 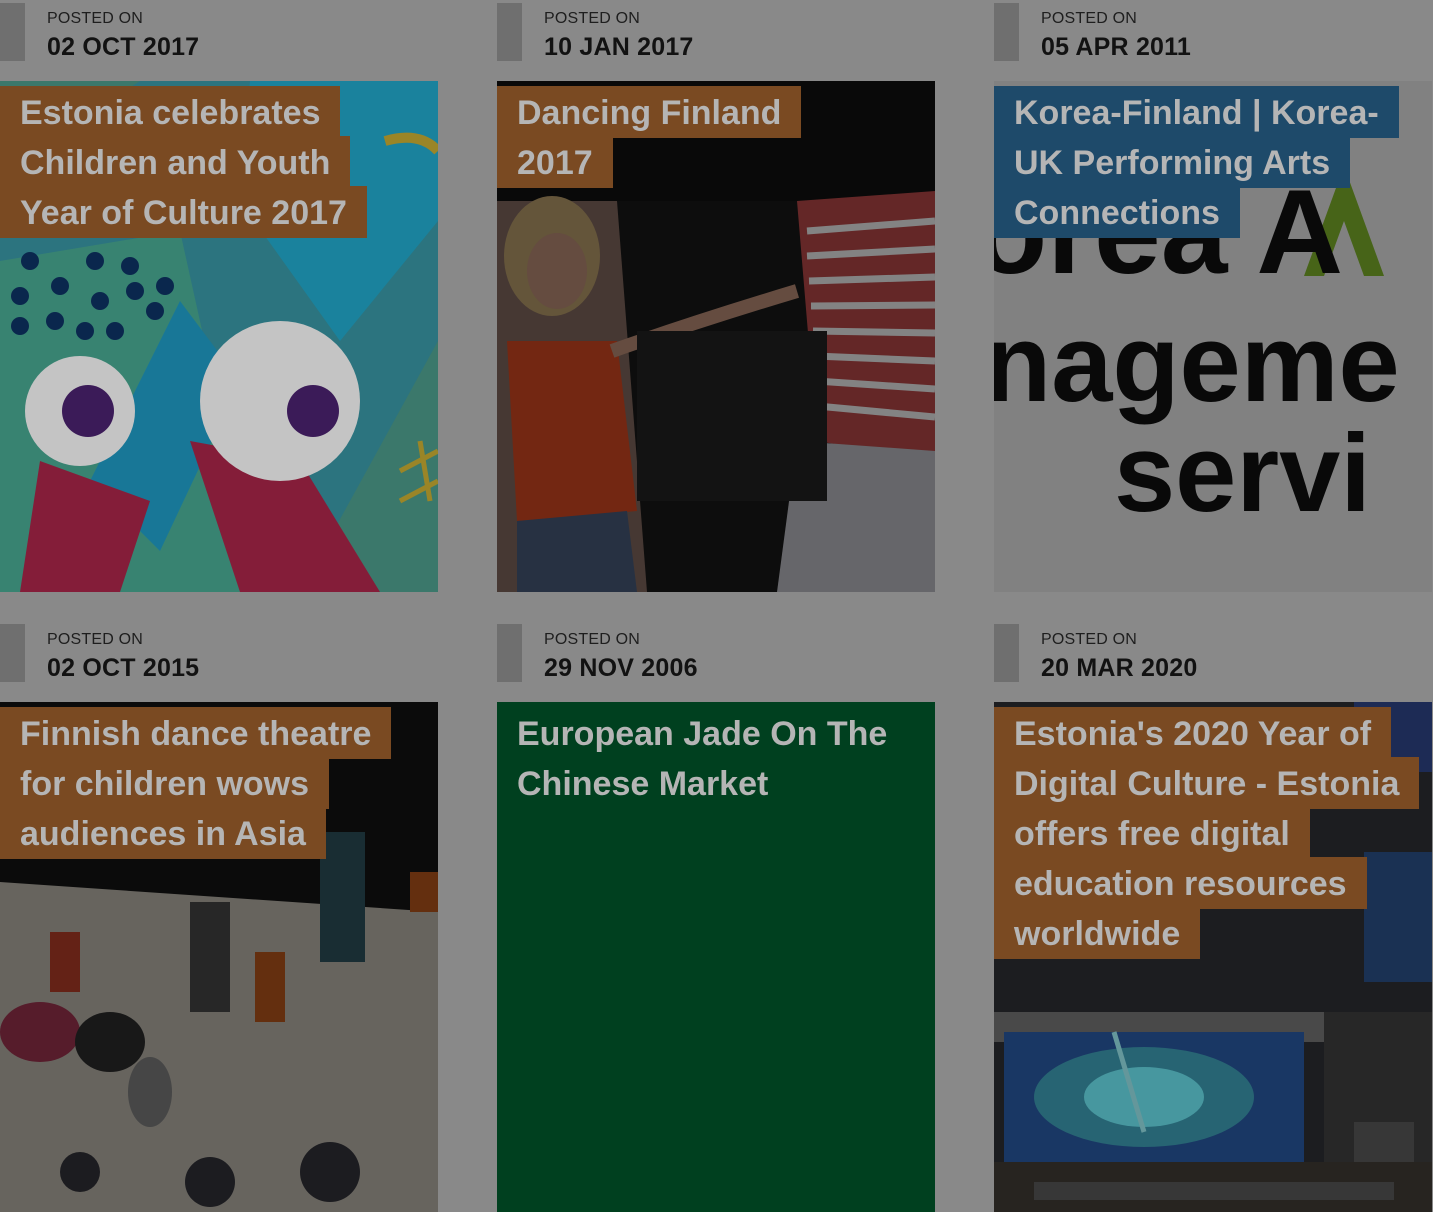 I want to click on post-date: 02 OCT 2015, so click(x=123, y=668).